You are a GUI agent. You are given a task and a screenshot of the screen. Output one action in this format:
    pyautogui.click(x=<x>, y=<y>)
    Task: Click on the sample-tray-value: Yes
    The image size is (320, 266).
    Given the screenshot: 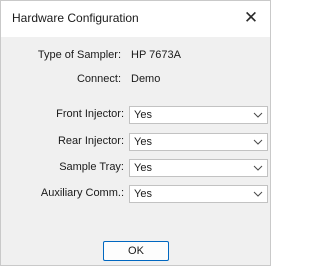 What is the action you would take?
    pyautogui.click(x=143, y=168)
    